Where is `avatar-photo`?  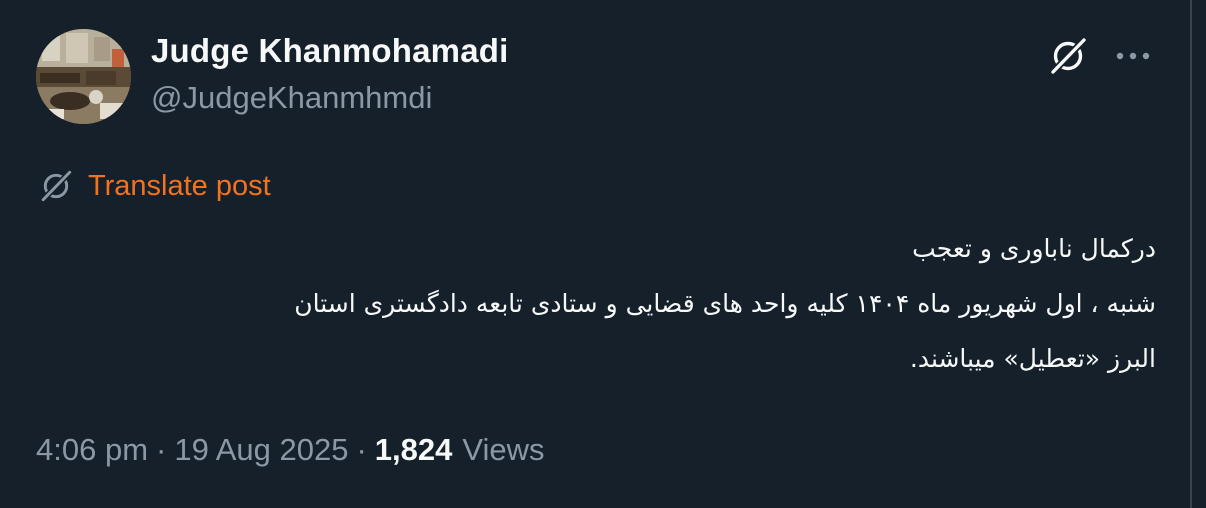 avatar-photo is located at coordinates (83, 76).